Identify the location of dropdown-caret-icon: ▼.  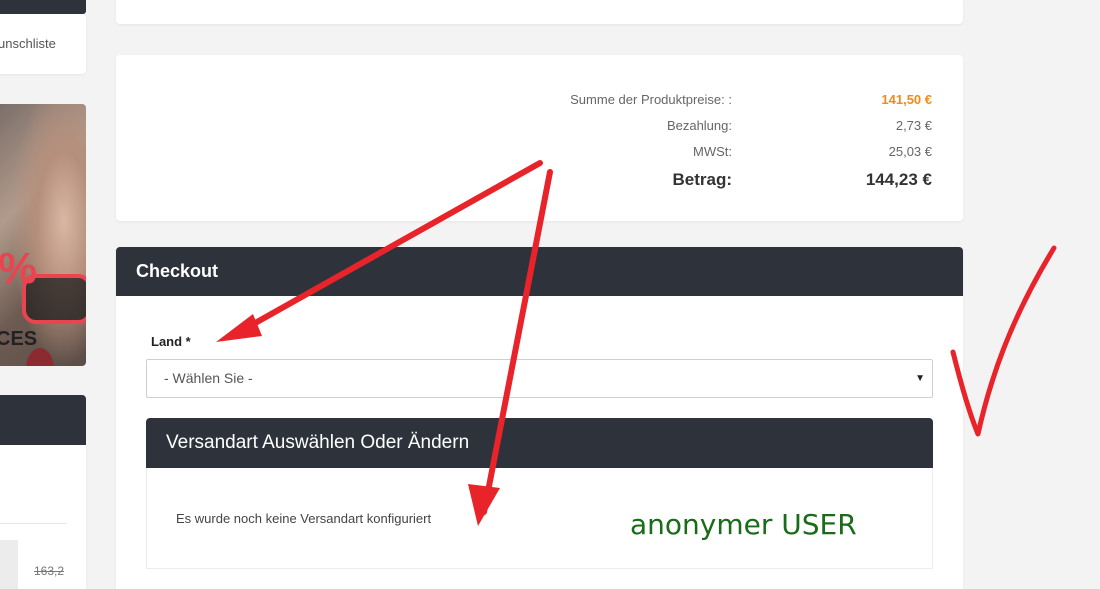
(920, 378).